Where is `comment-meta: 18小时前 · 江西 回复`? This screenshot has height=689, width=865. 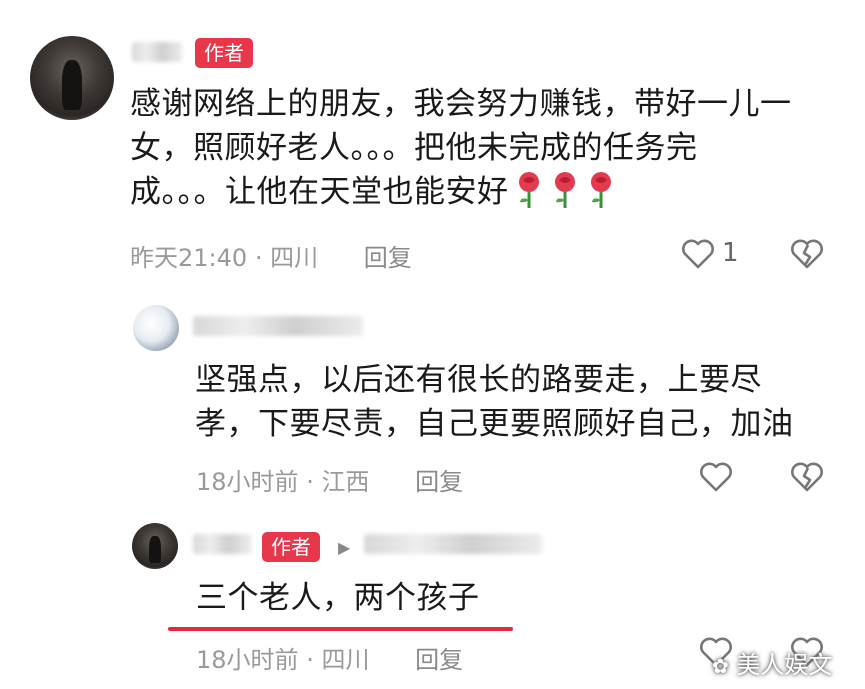 comment-meta: 18小时前 · 江西 回复 is located at coordinates (329, 479).